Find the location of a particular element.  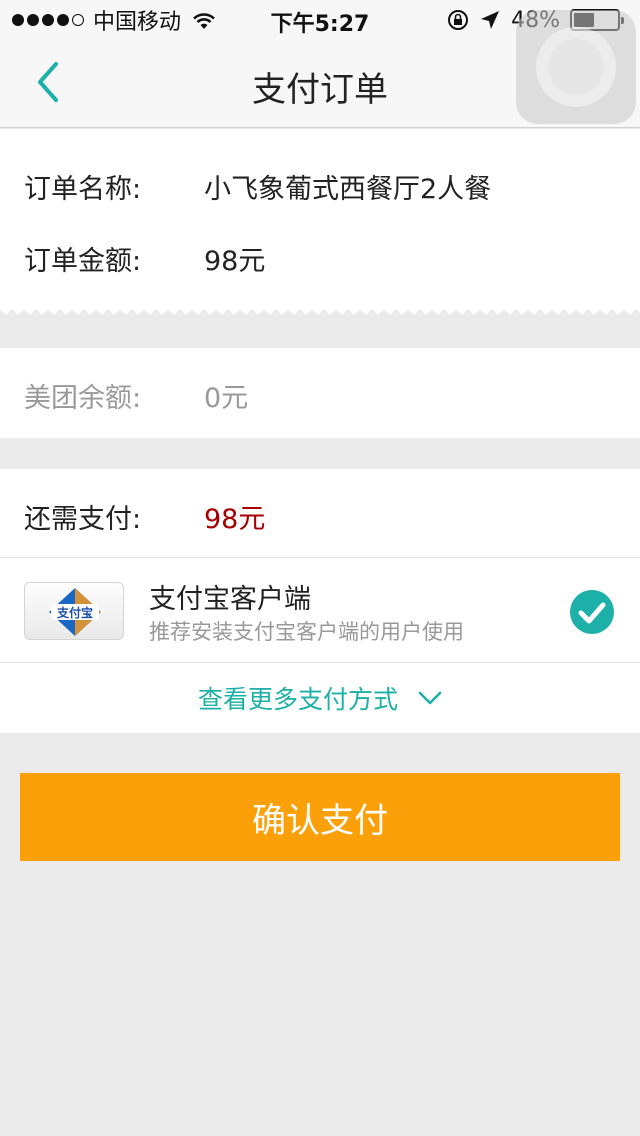

balance-value: 0元 is located at coordinates (226, 398).